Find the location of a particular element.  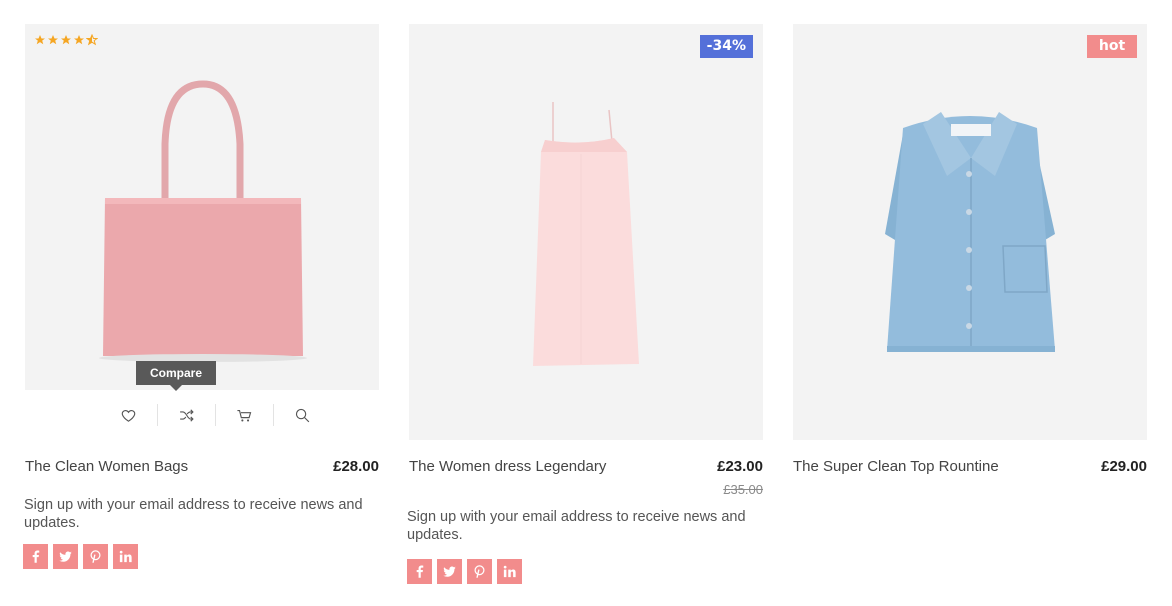

product-actions is located at coordinates (215, 415).